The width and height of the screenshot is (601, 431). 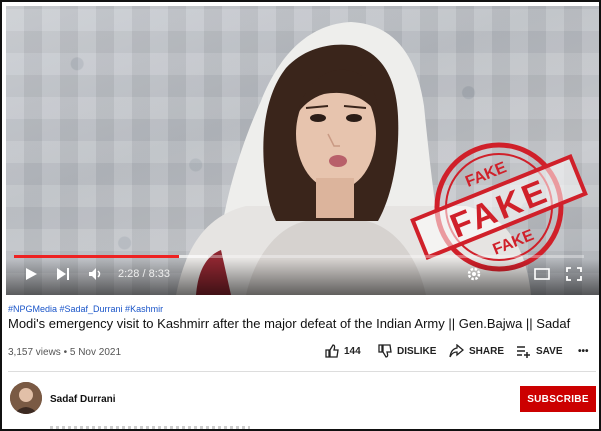 I want to click on subscribe-button: SUBSCRIBE, so click(x=558, y=399).